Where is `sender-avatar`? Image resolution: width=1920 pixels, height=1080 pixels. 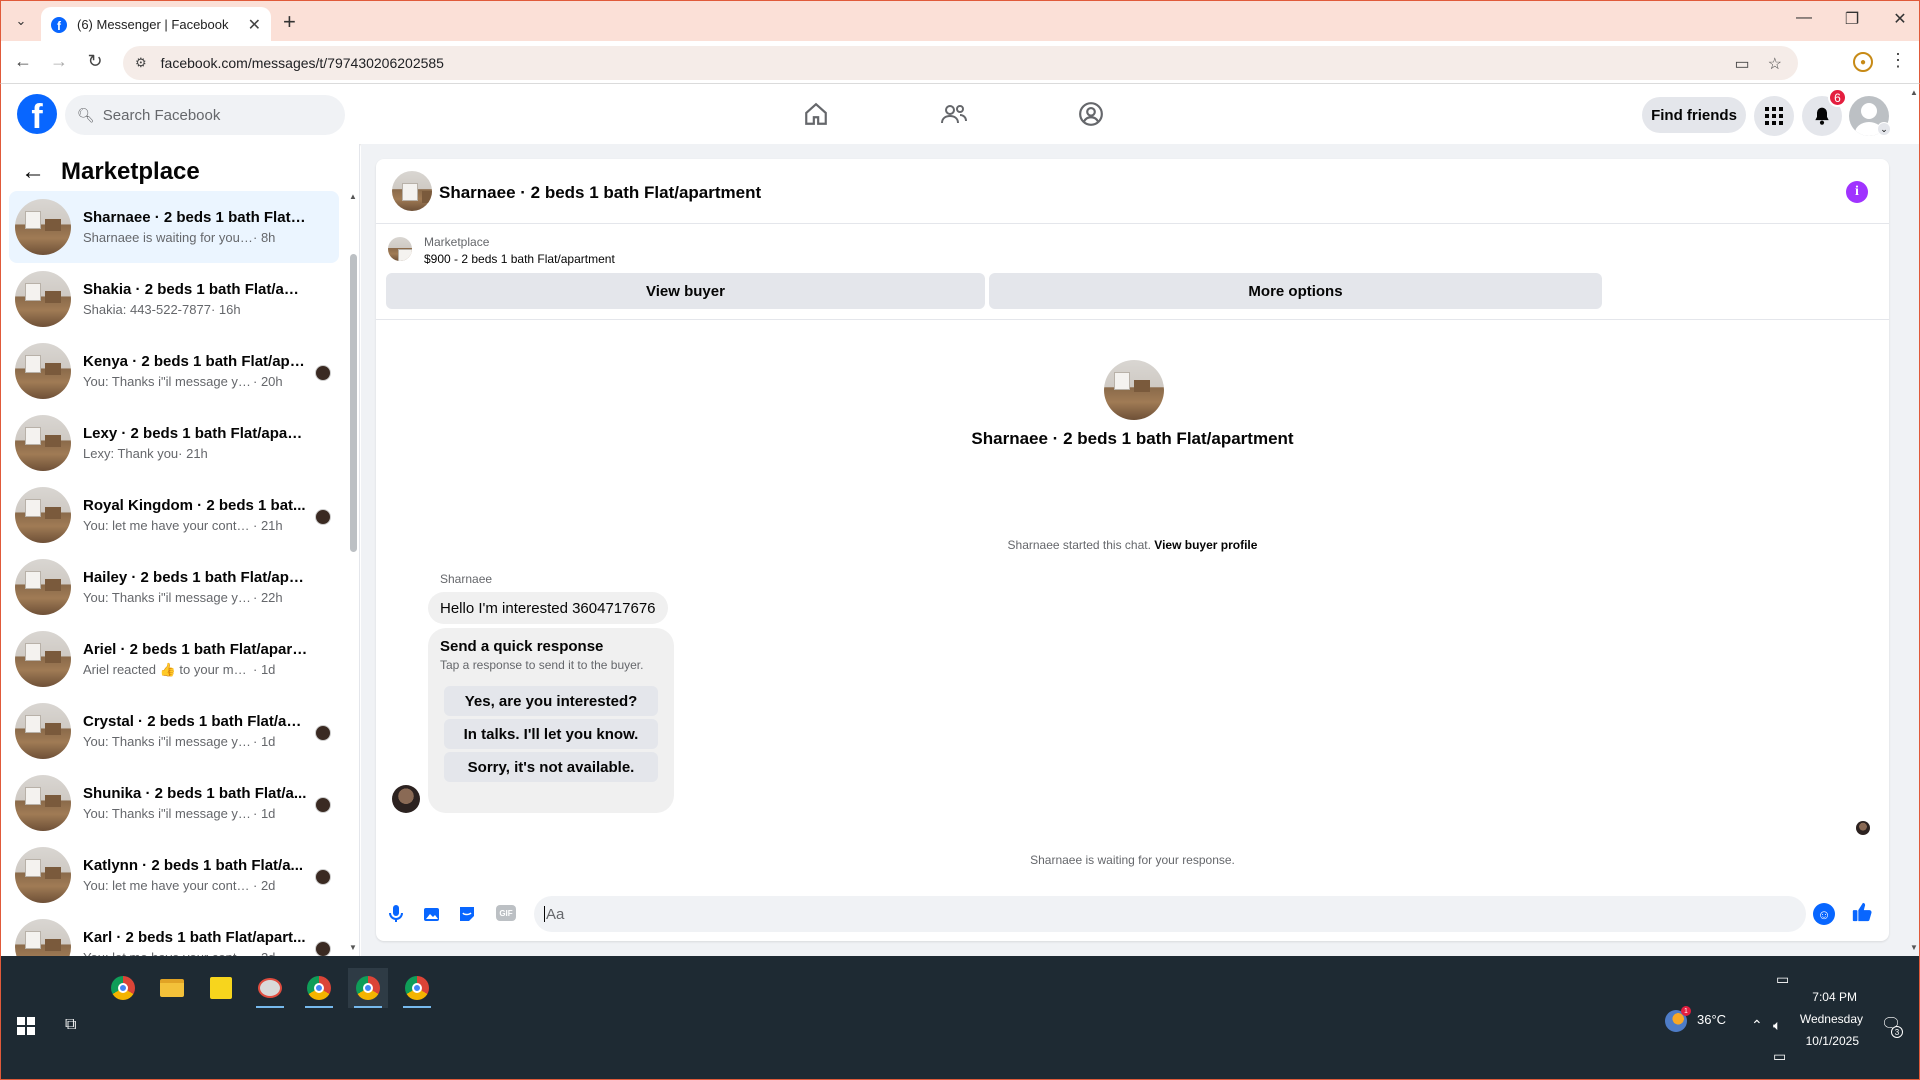 sender-avatar is located at coordinates (406, 799).